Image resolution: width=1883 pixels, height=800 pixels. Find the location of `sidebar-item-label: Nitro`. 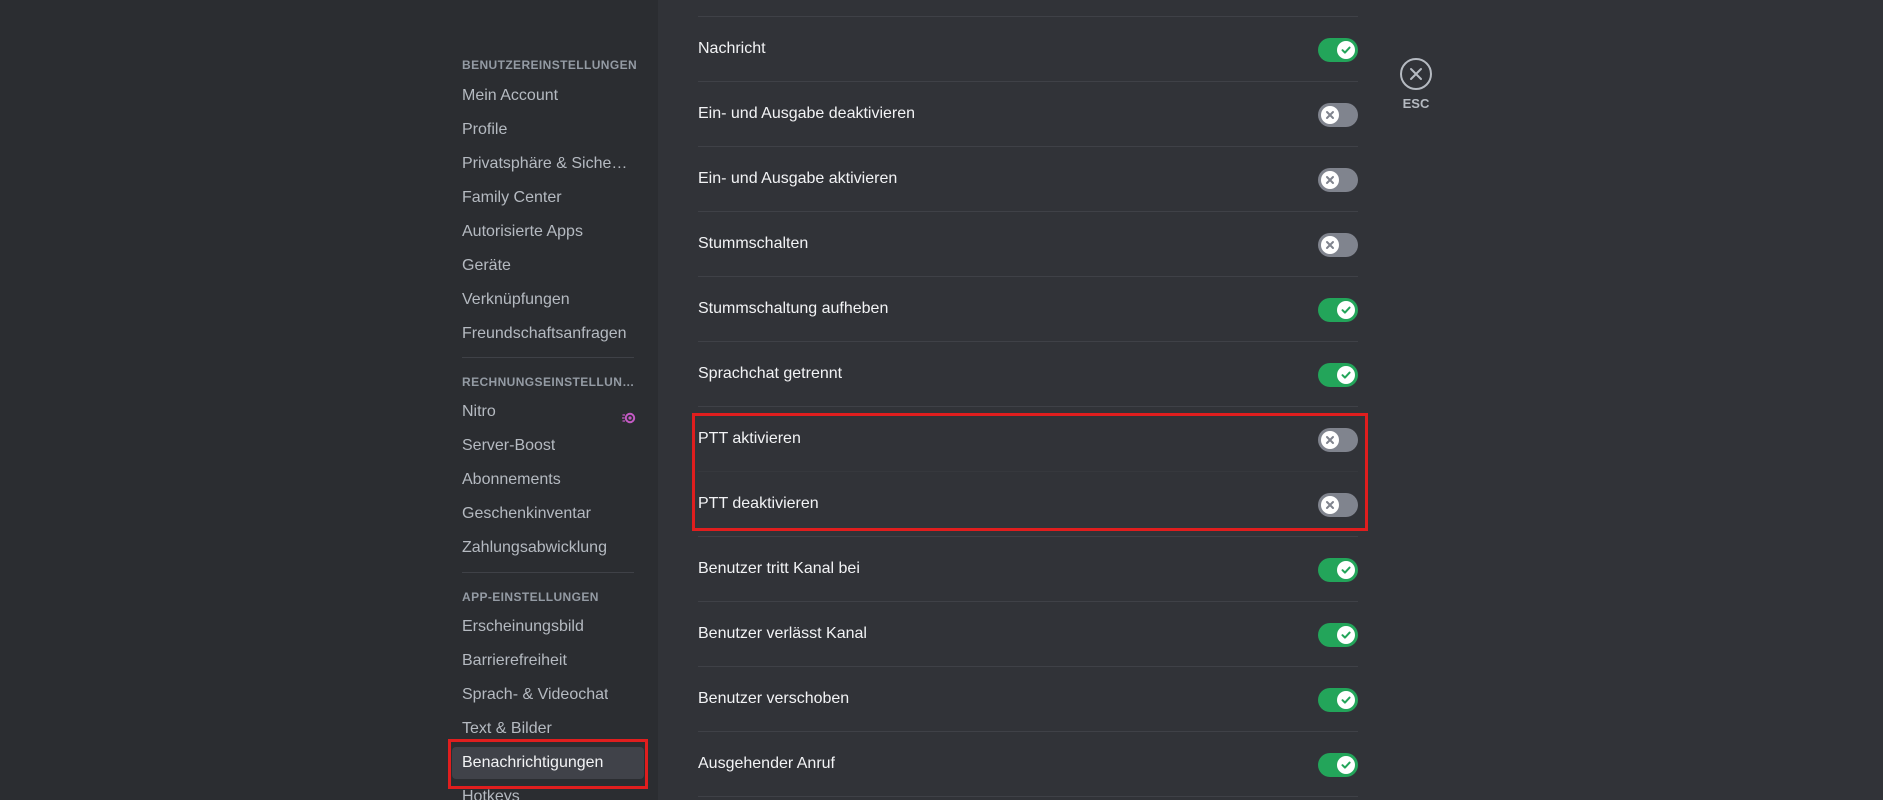

sidebar-item-label: Nitro is located at coordinates (479, 411).